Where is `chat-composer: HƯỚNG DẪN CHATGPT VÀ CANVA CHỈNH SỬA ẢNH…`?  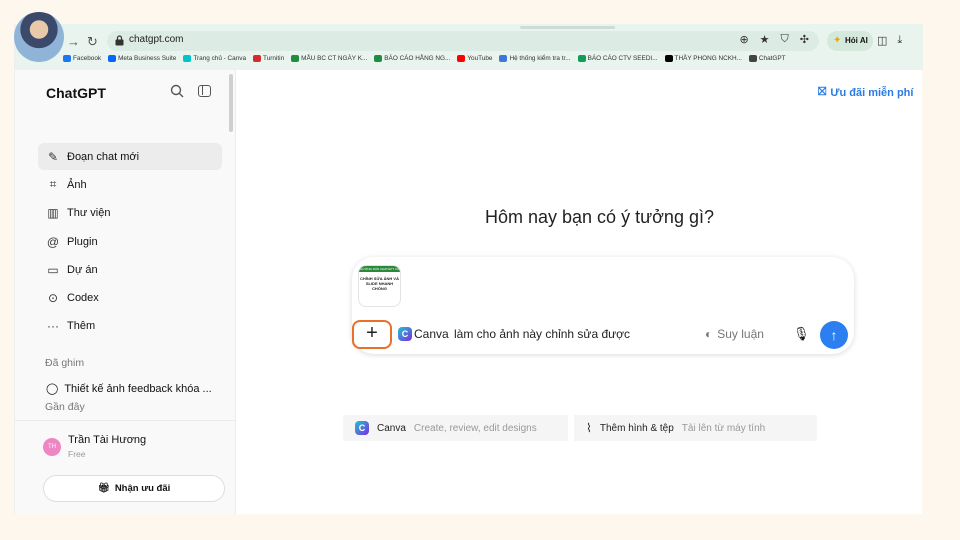
chat-composer: HƯỚNG DẪN CHATGPT VÀ CANVA CHỈNH SỬA ẢNH… is located at coordinates (603, 305).